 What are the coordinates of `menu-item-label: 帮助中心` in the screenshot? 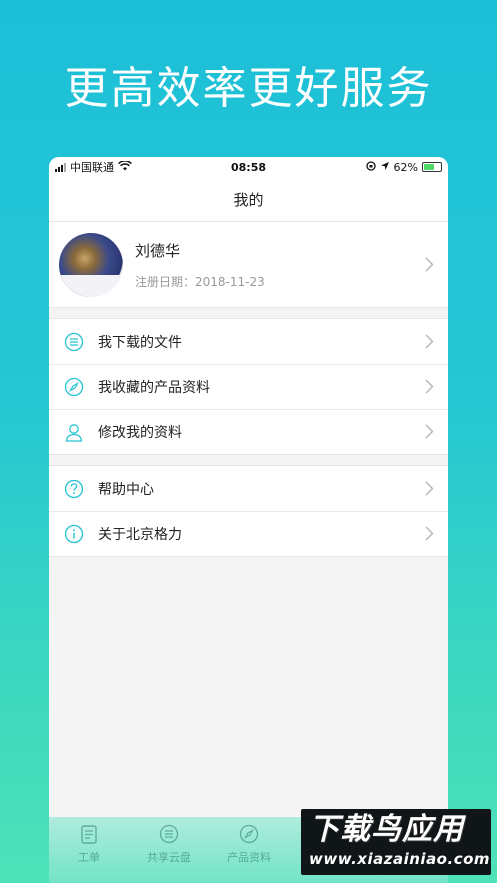 It's located at (126, 489).